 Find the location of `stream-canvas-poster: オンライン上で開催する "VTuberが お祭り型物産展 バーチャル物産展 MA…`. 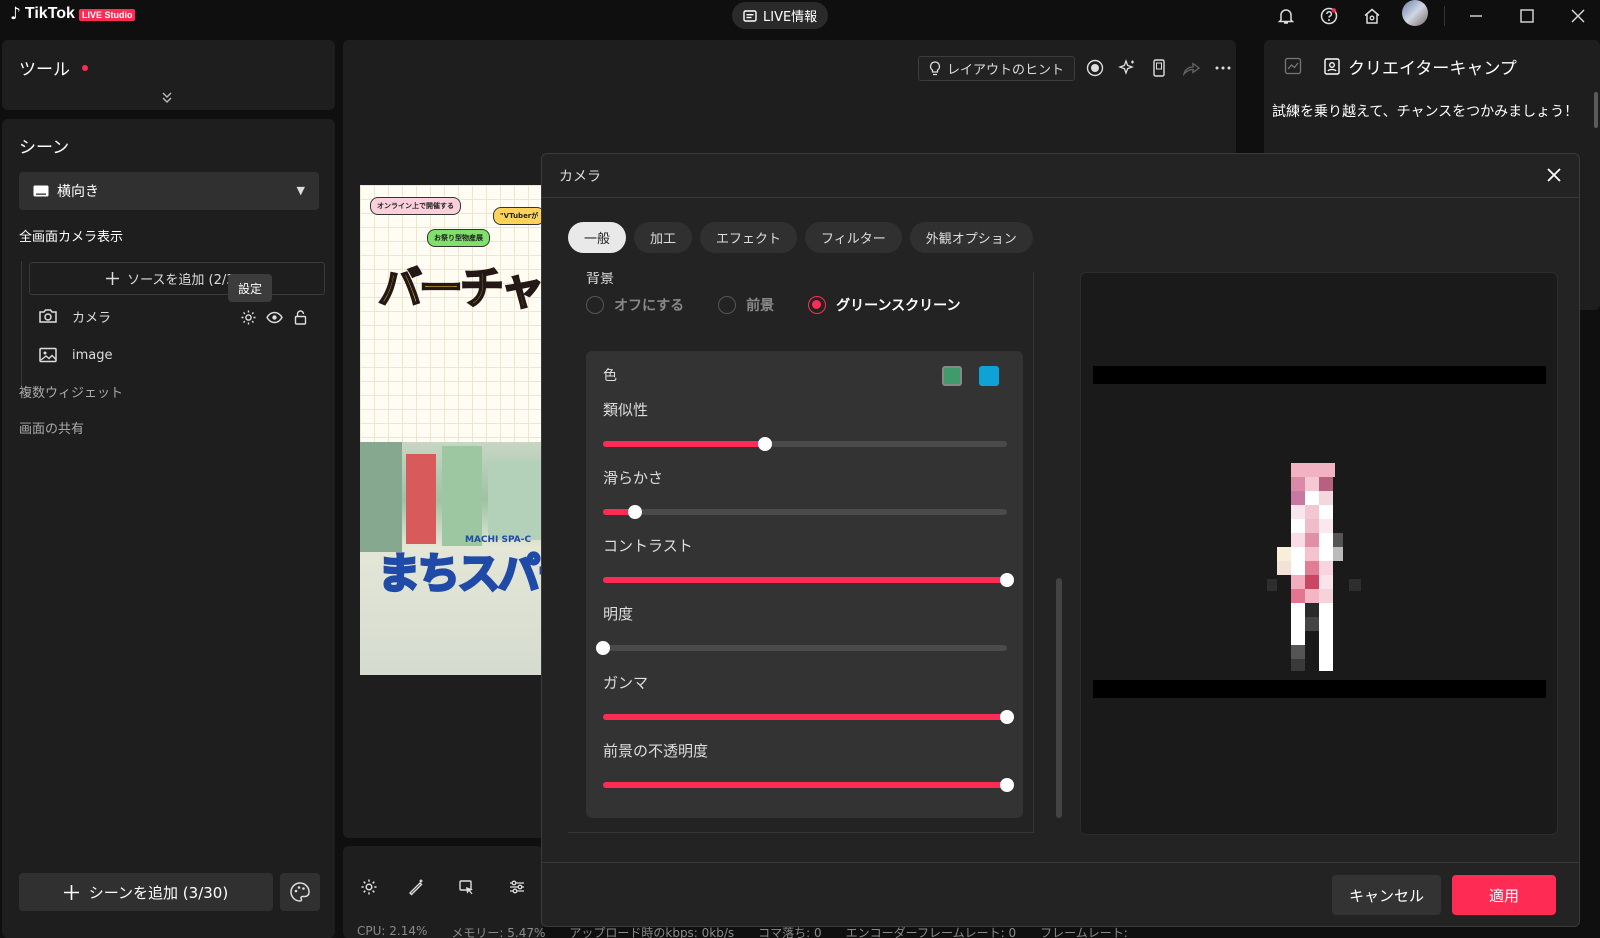

stream-canvas-poster: オンライン上で開催する "VTuberが お祭り型物産展 バーチャル物産展 MA… is located at coordinates (455, 430).